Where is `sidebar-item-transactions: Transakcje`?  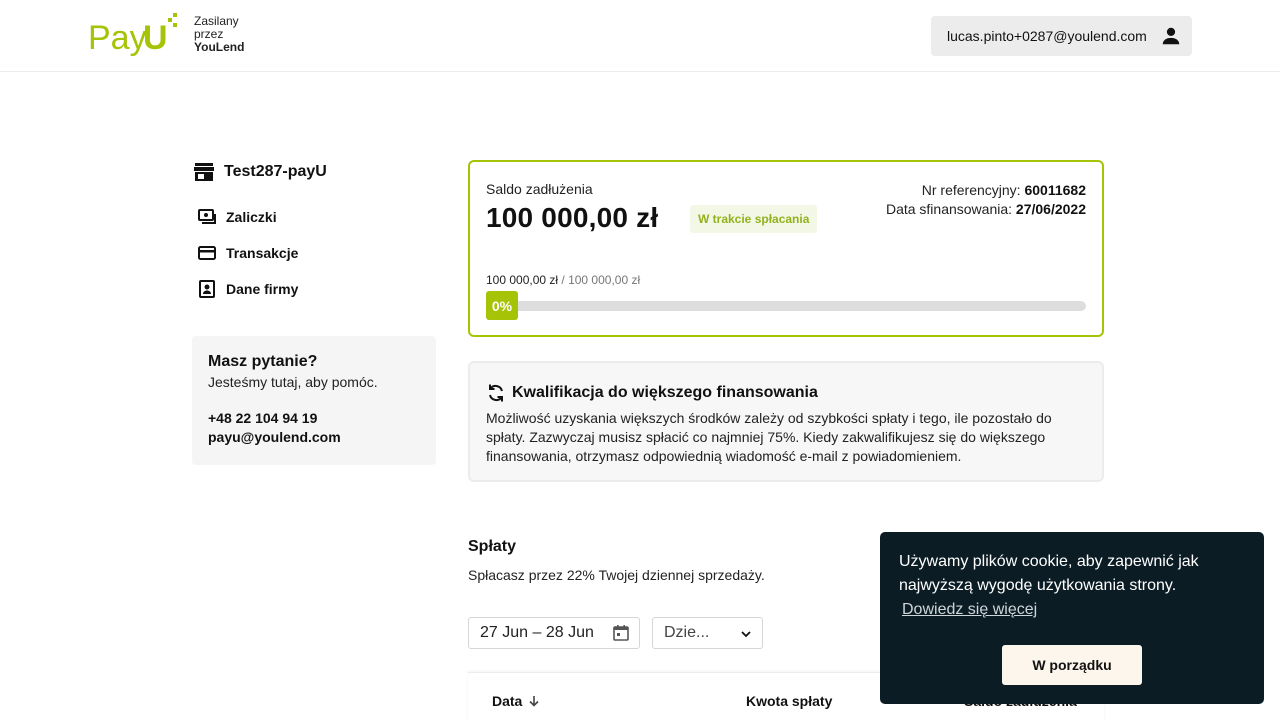
sidebar-item-transactions: Transakcje is located at coordinates (248, 253).